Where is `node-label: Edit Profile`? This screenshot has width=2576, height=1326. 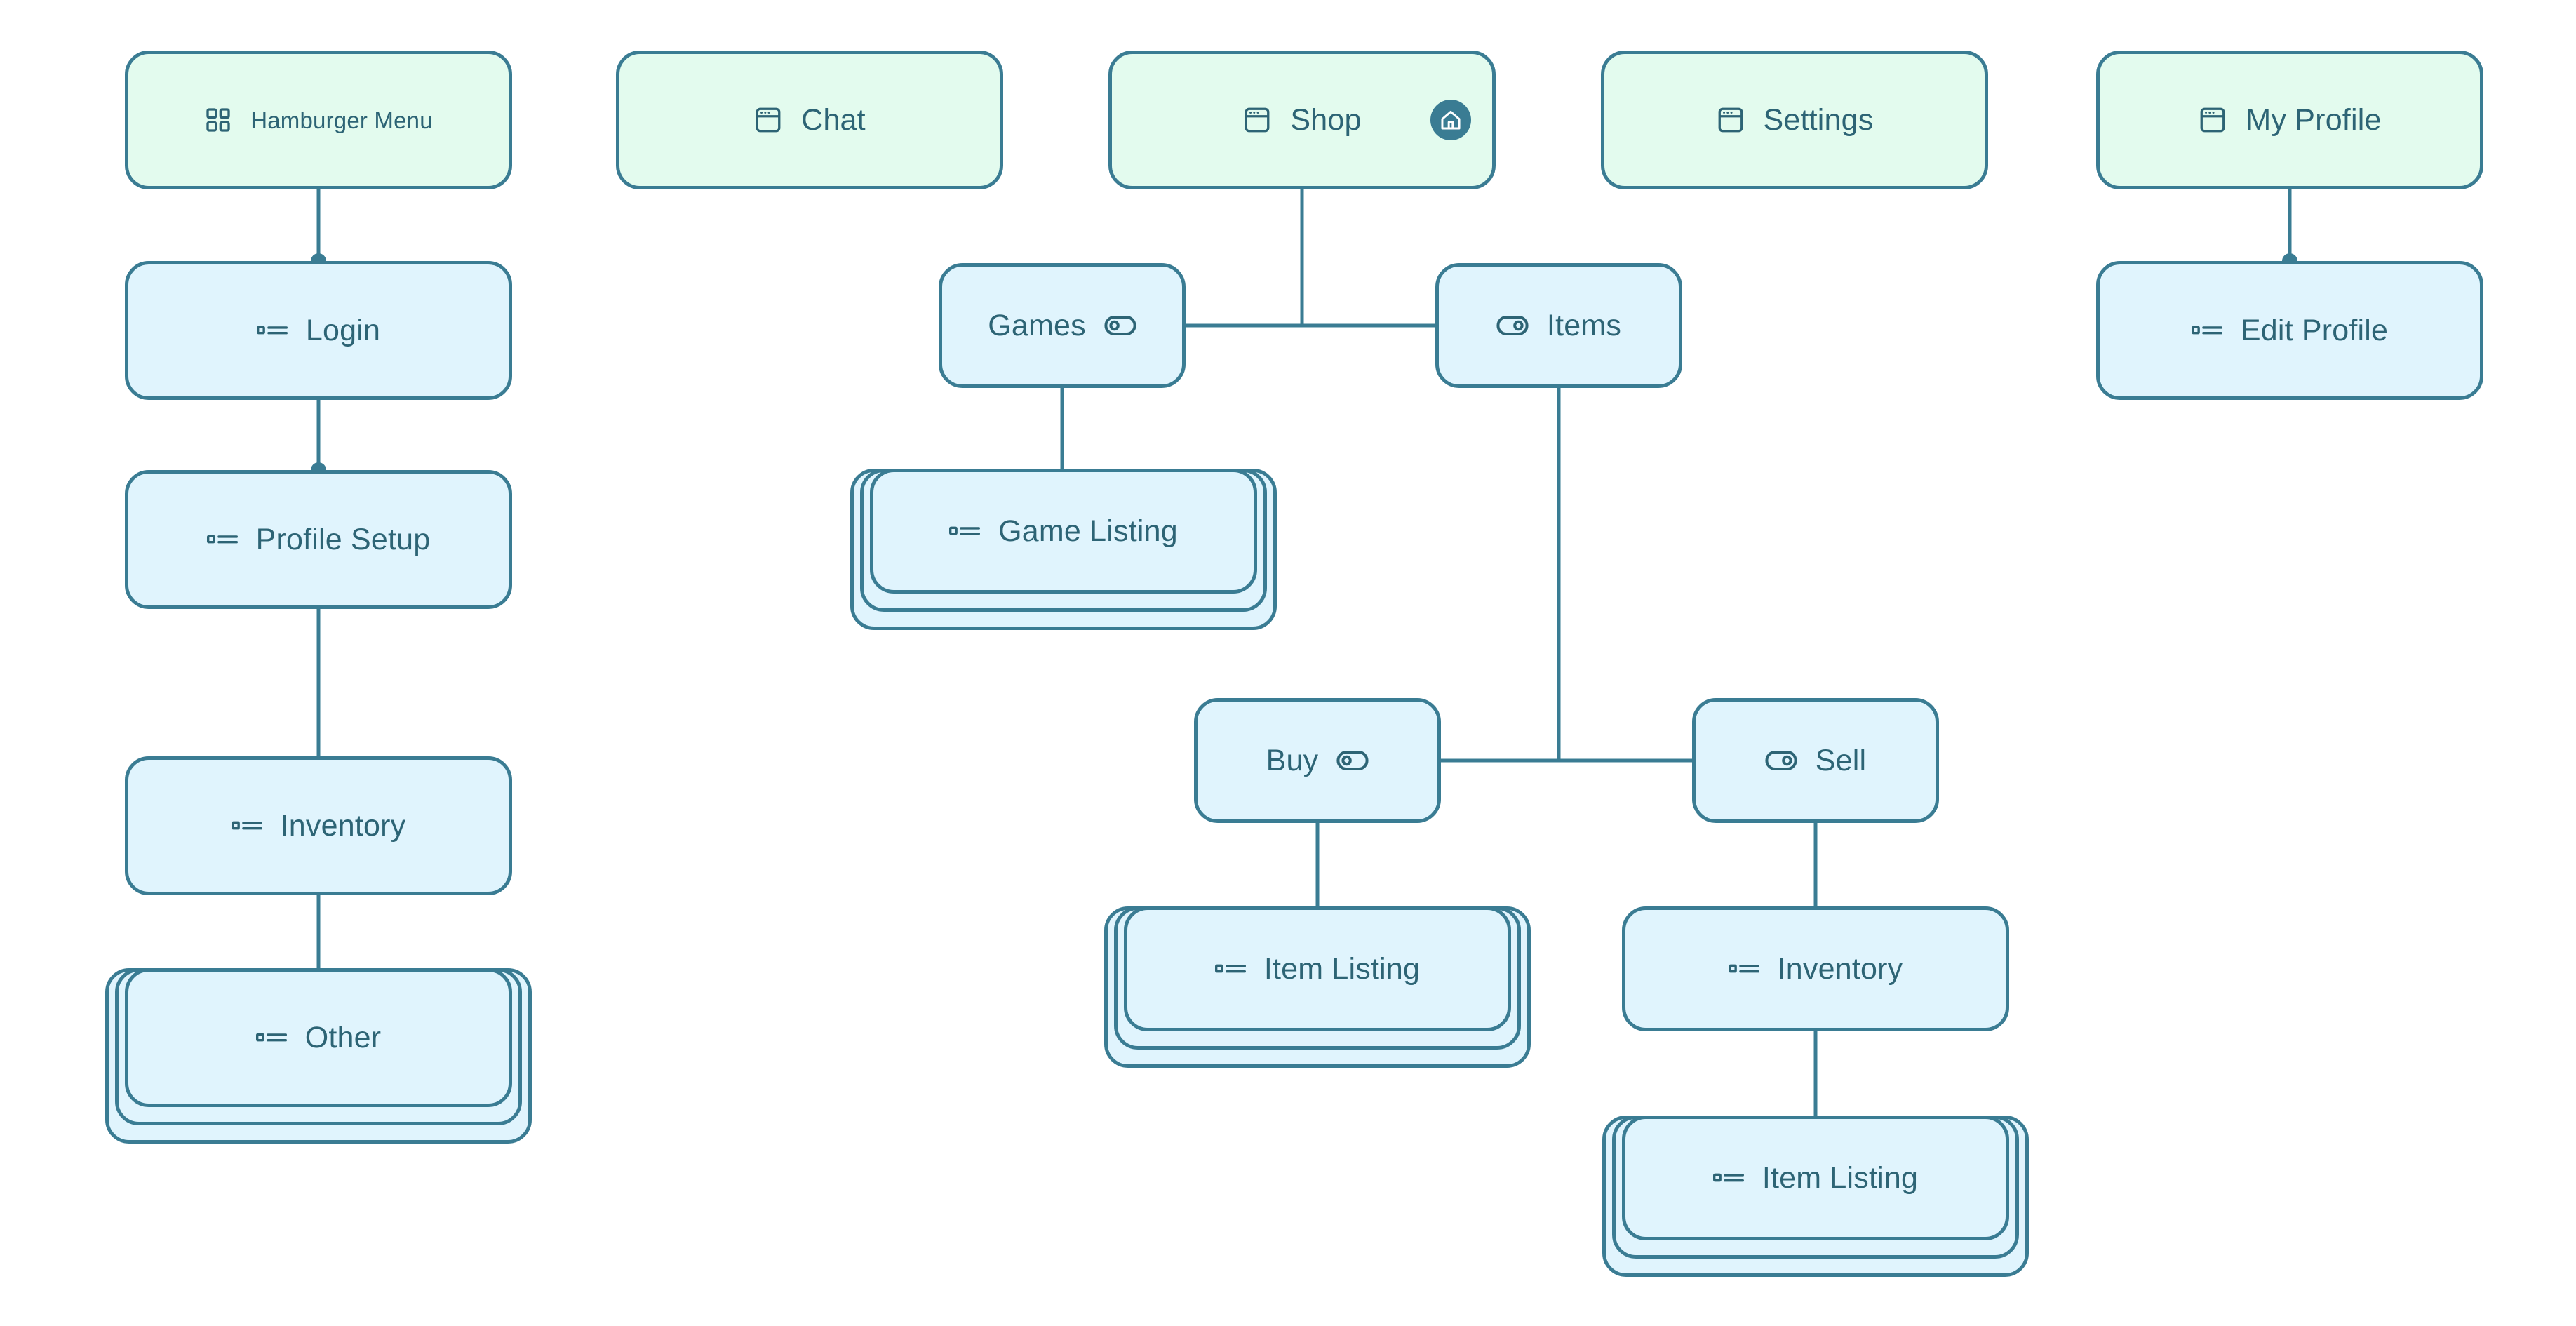 node-label: Edit Profile is located at coordinates (2314, 330).